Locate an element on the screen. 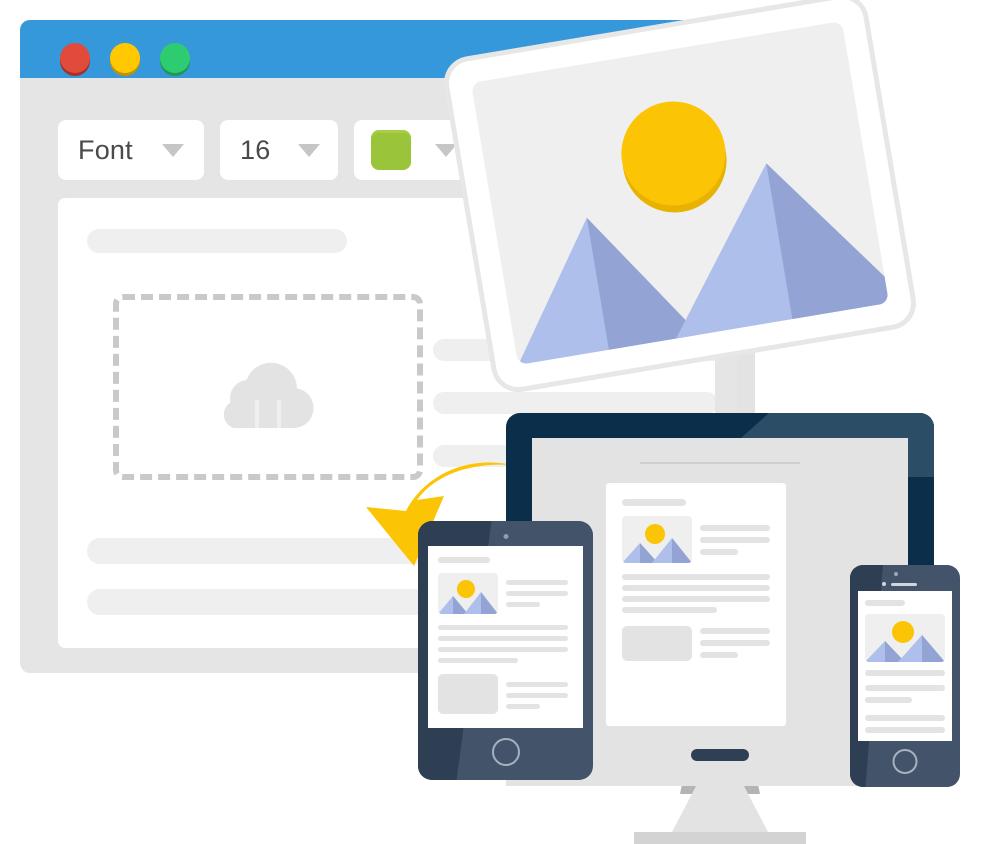 The height and width of the screenshot is (844, 1000). maximize-button is located at coordinates (175, 59).